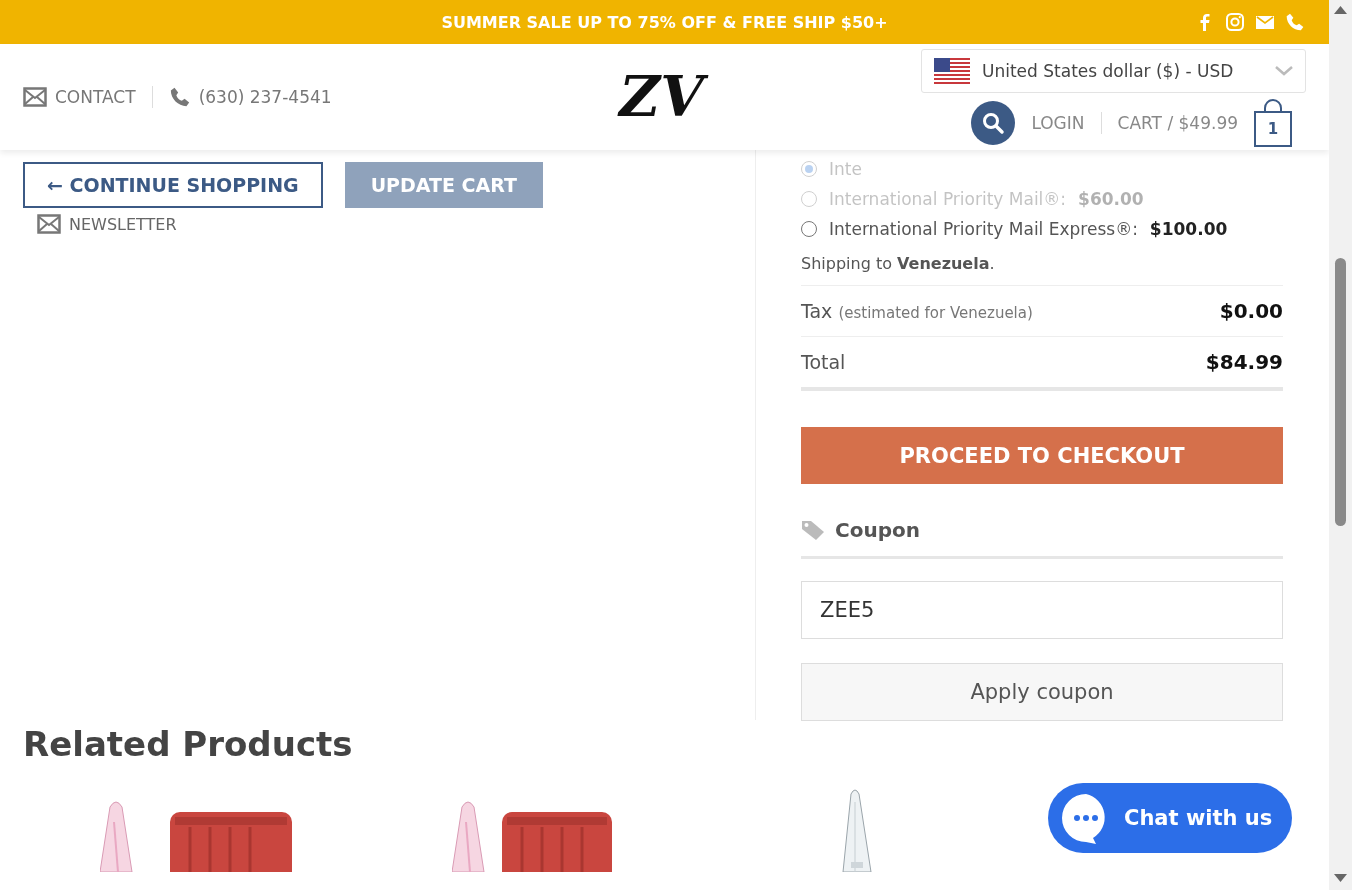 The width and height of the screenshot is (1352, 890). Describe the element at coordinates (898, 263) in the screenshot. I see `shipping-destination: Shipping to Venezuela.` at that location.